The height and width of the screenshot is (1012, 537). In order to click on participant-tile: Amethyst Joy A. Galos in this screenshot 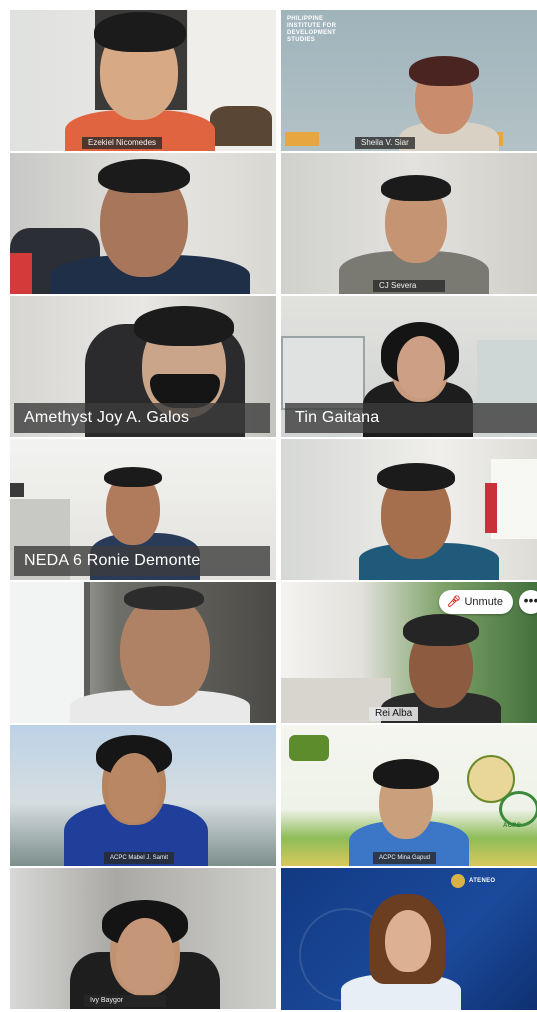, I will do `click(143, 366)`.